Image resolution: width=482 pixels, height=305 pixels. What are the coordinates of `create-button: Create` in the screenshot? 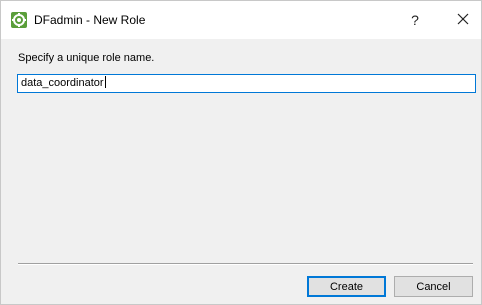 It's located at (346, 286).